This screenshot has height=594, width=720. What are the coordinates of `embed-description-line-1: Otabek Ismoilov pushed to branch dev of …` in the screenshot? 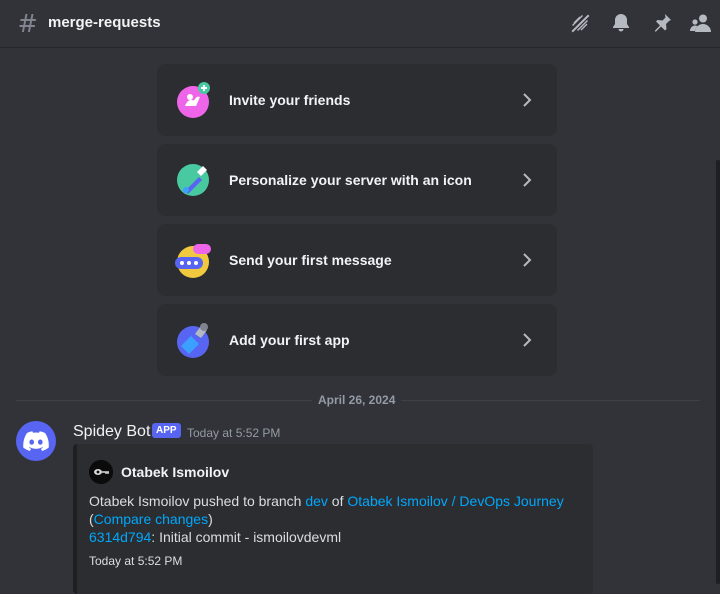 It's located at (326, 501).